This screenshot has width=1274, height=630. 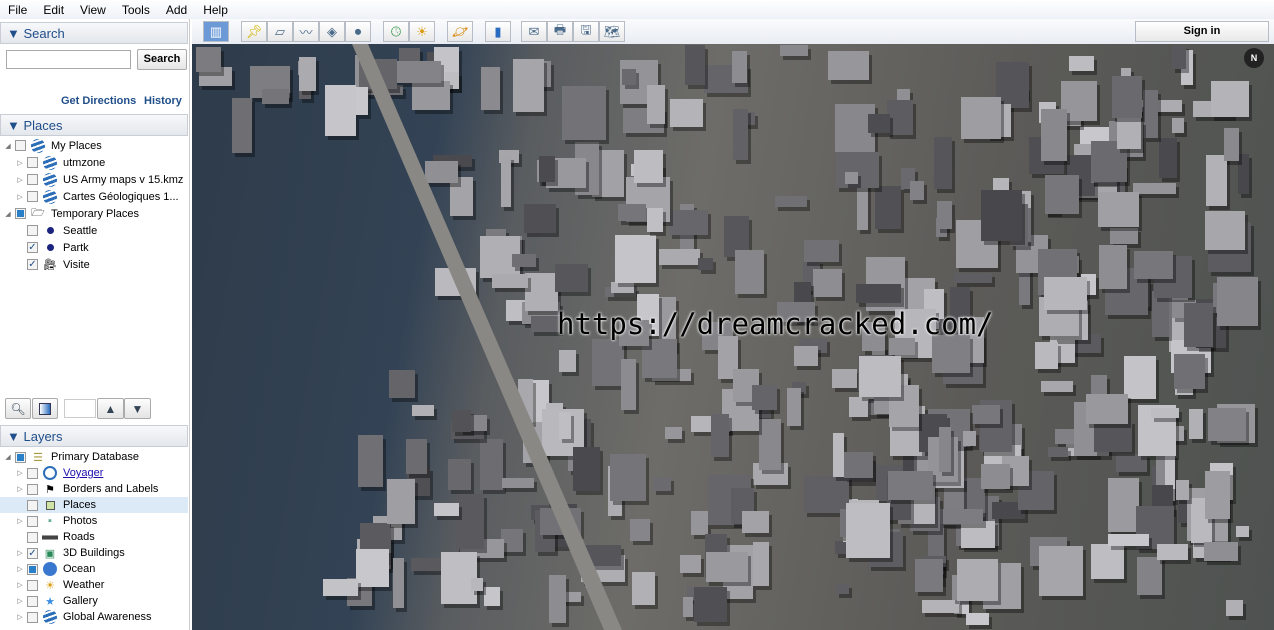 I want to click on search-places-button: 🔍︎, so click(x=18, y=408).